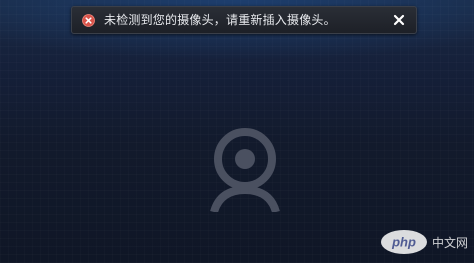 The image size is (474, 263). Describe the element at coordinates (449, 242) in the screenshot. I see `watermark-site-name: 中文网` at that location.